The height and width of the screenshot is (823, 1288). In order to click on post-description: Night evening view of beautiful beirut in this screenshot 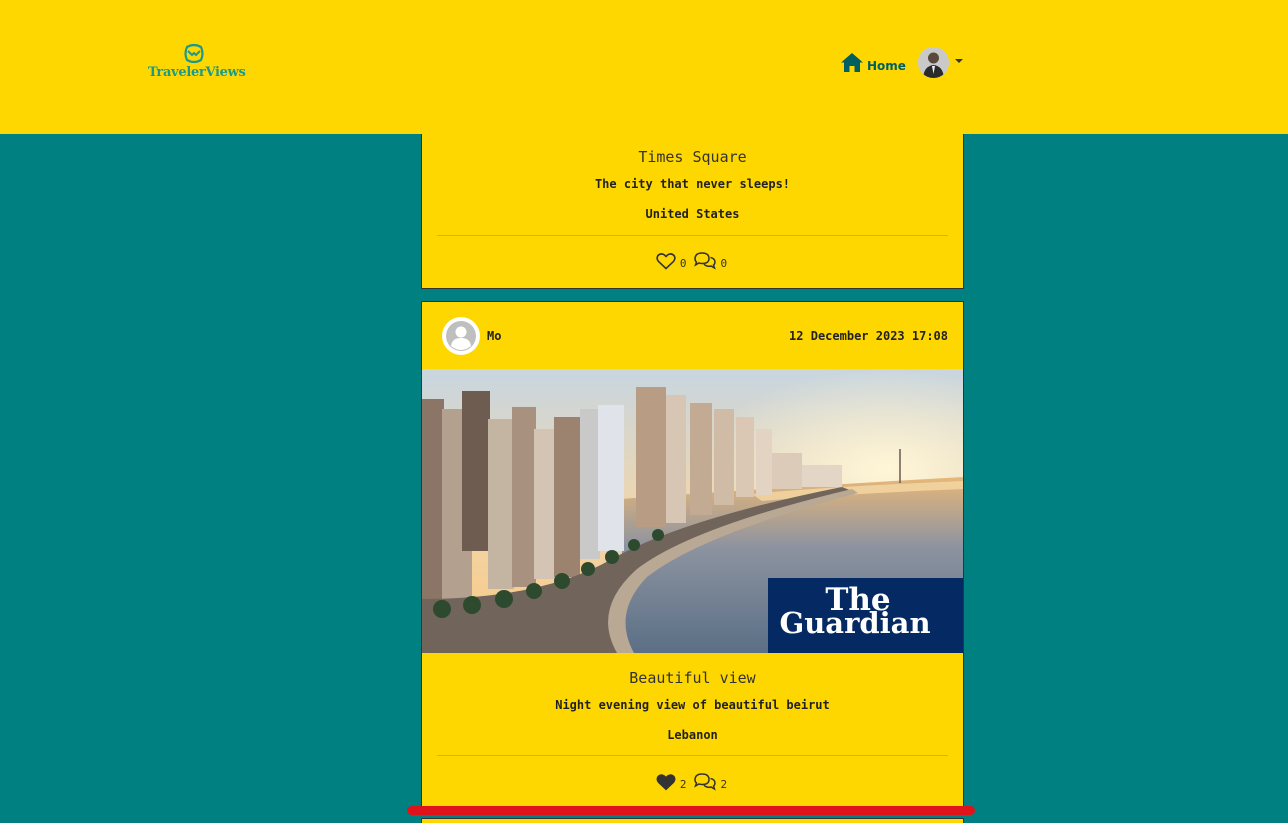, I will do `click(692, 705)`.